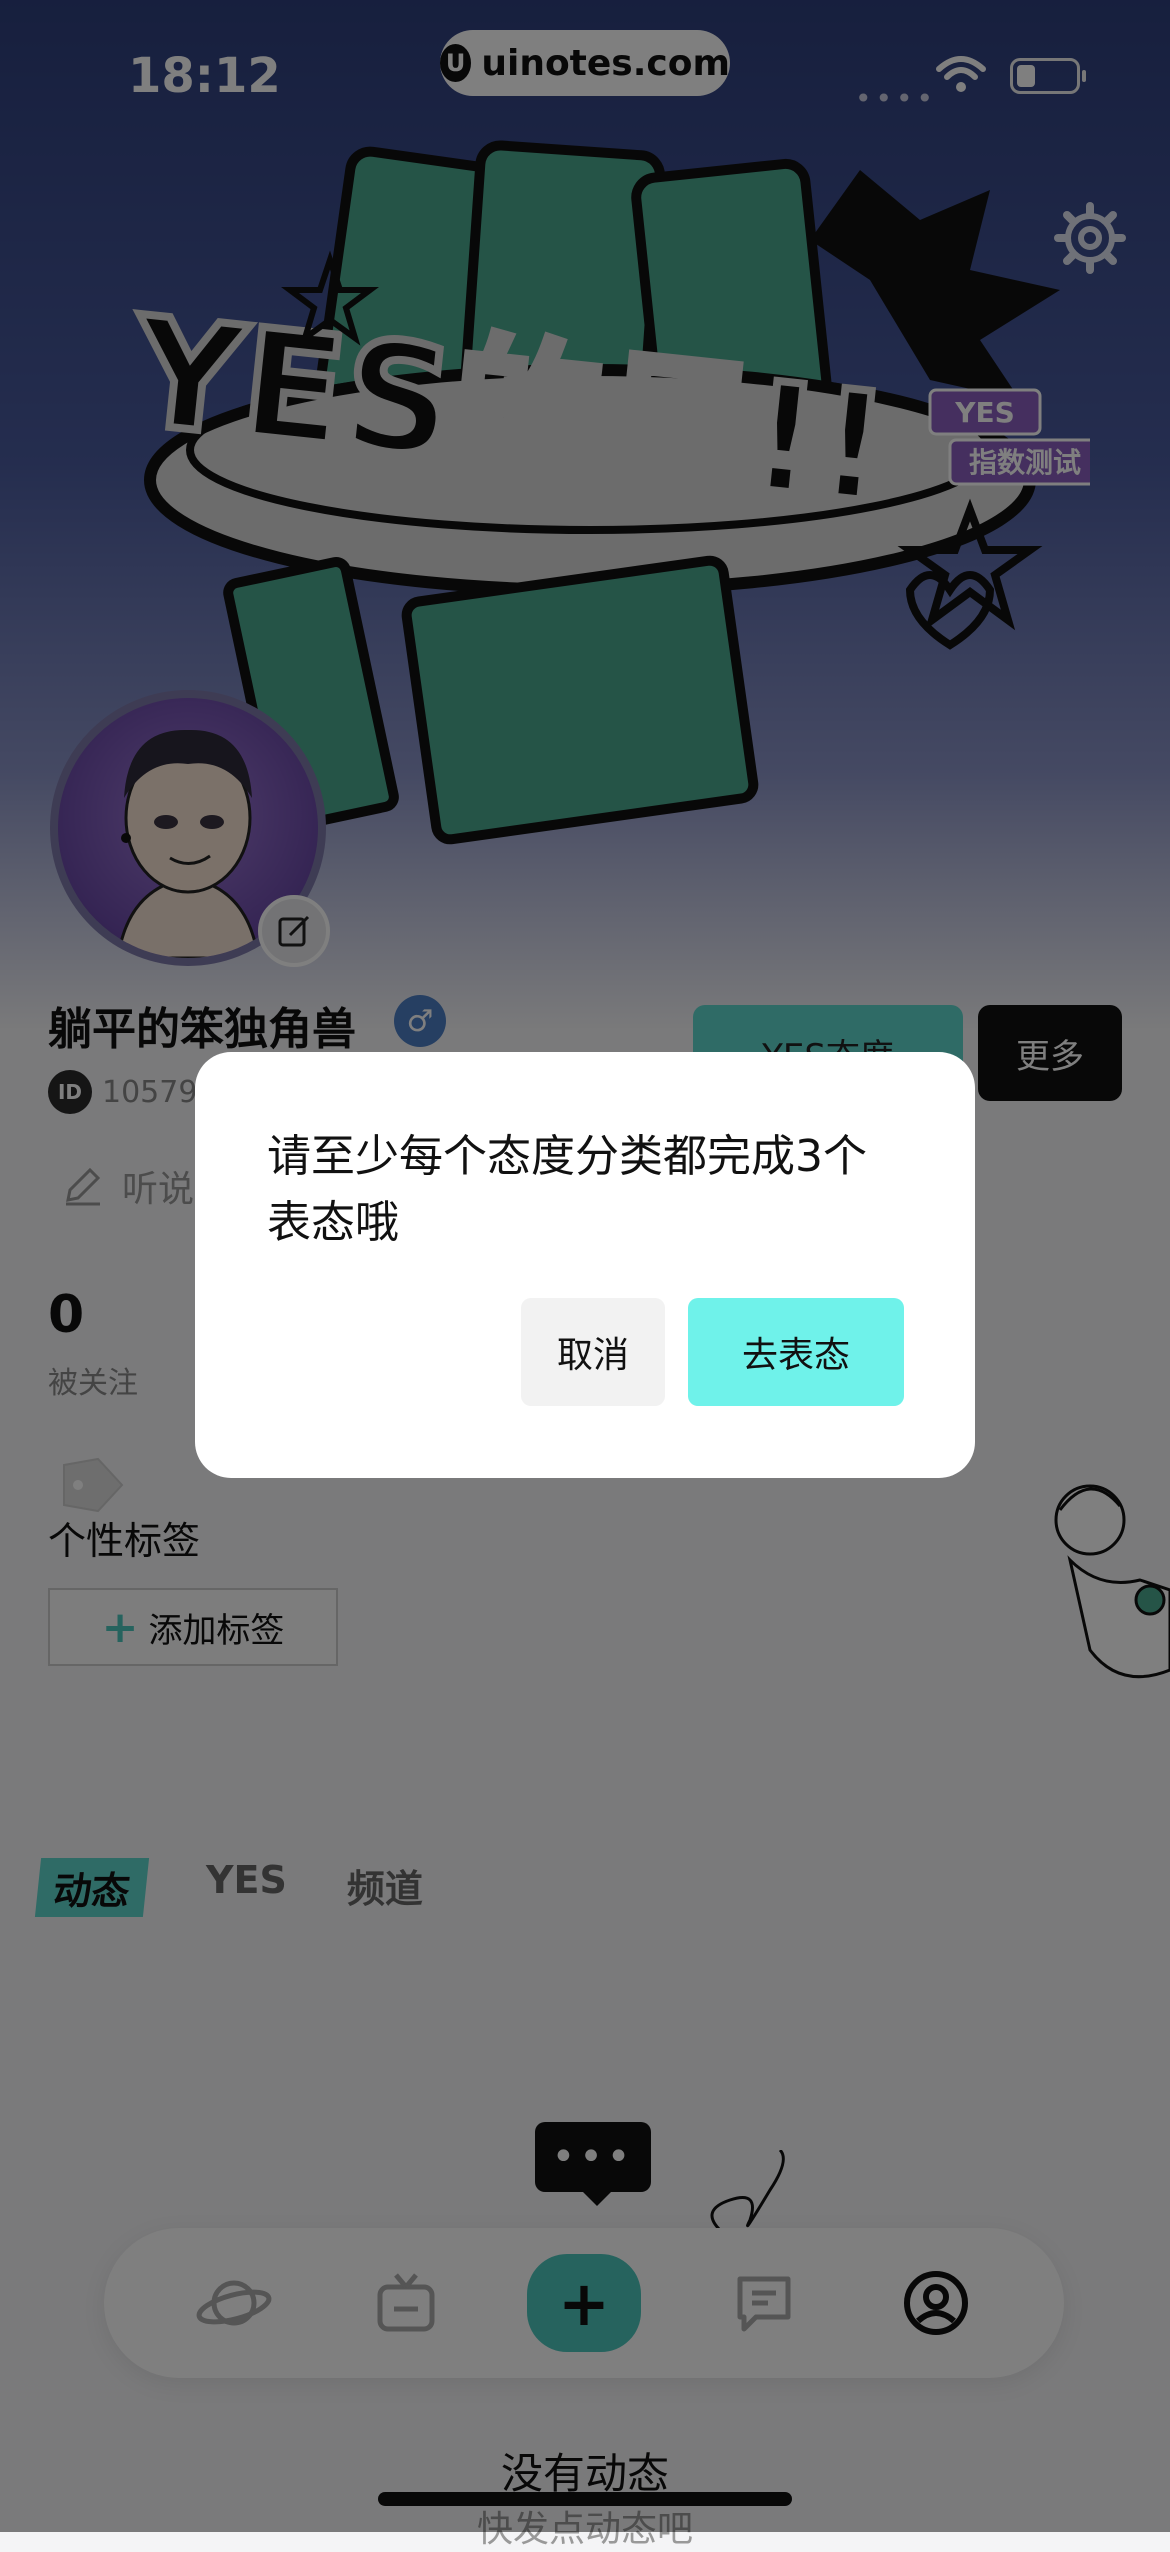  What do you see at coordinates (796, 1352) in the screenshot?
I see `go-express-button: 去表态` at bounding box center [796, 1352].